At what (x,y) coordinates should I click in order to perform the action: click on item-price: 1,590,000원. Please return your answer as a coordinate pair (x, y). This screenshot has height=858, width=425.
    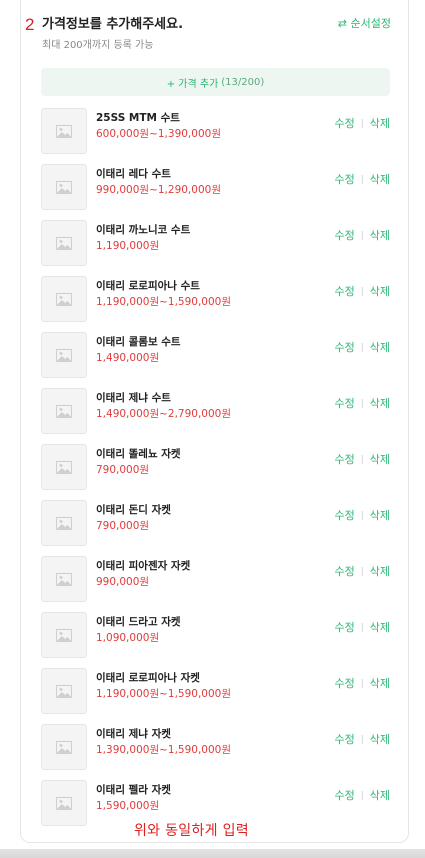
    Looking at the image, I should click on (128, 806).